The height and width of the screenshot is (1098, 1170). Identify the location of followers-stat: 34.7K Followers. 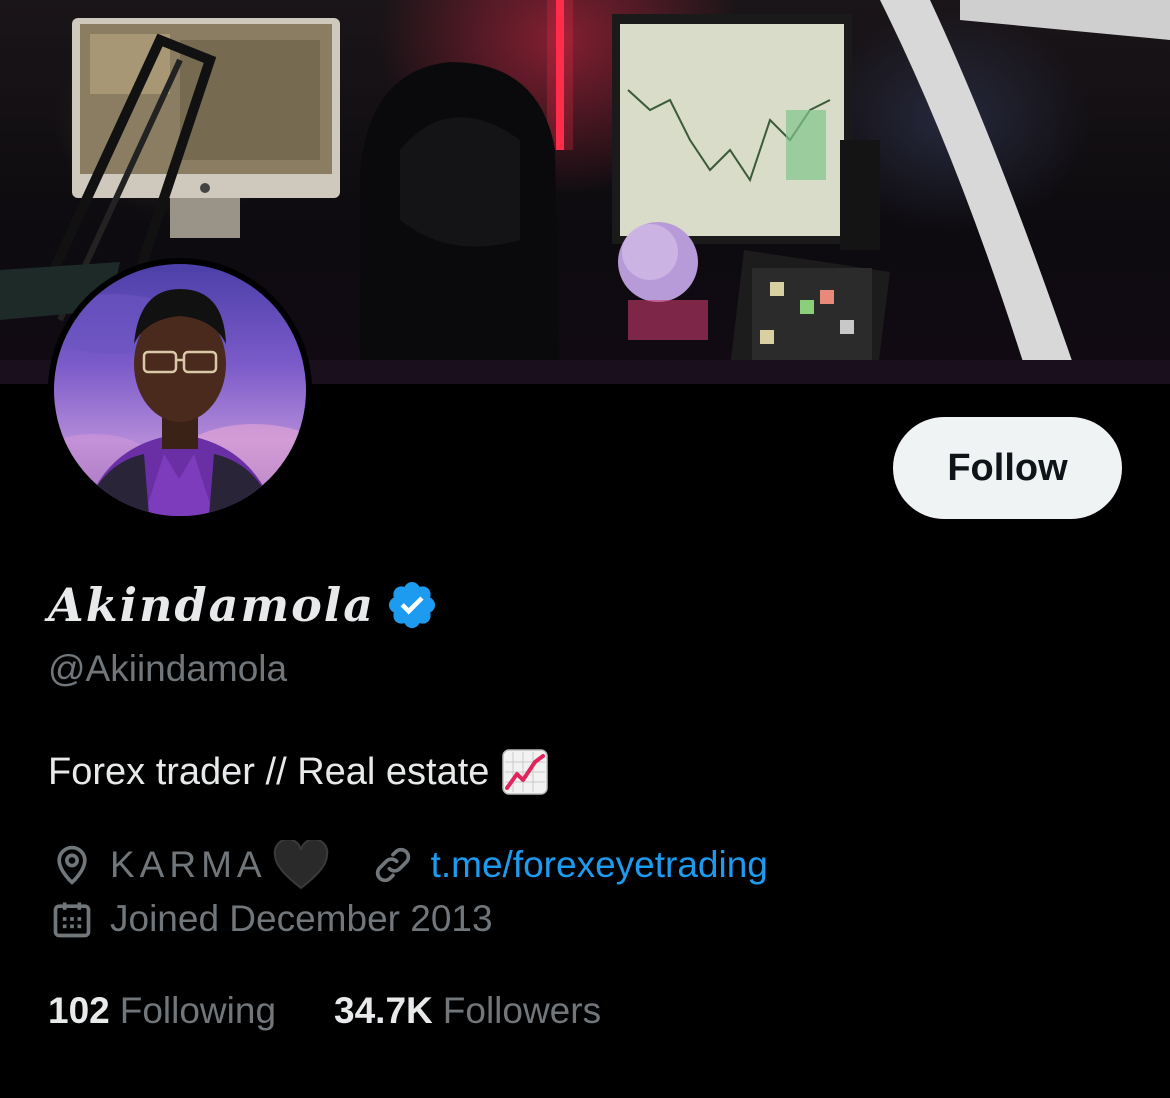
(467, 1011).